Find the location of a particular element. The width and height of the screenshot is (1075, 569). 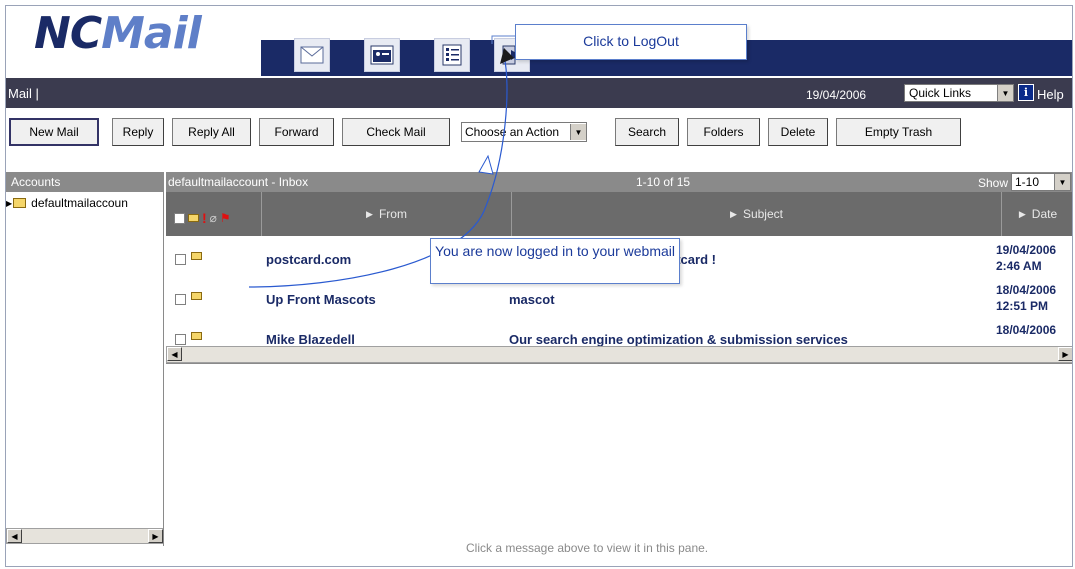

message-subject: mascot is located at coordinates (532, 299).